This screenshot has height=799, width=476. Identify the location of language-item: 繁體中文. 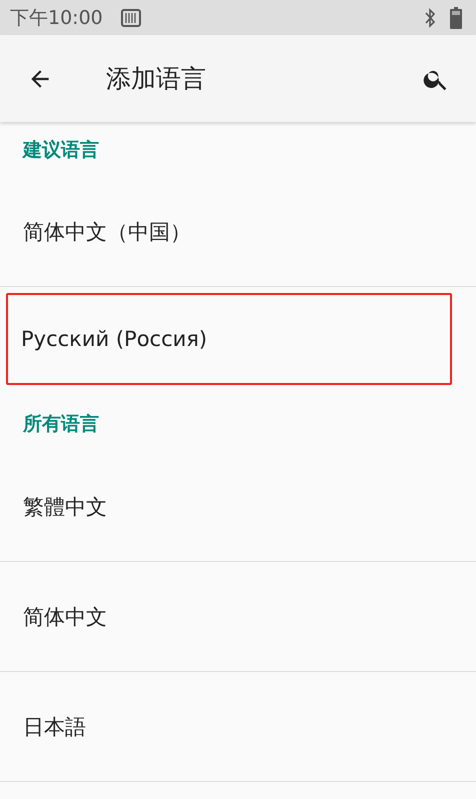
(238, 507).